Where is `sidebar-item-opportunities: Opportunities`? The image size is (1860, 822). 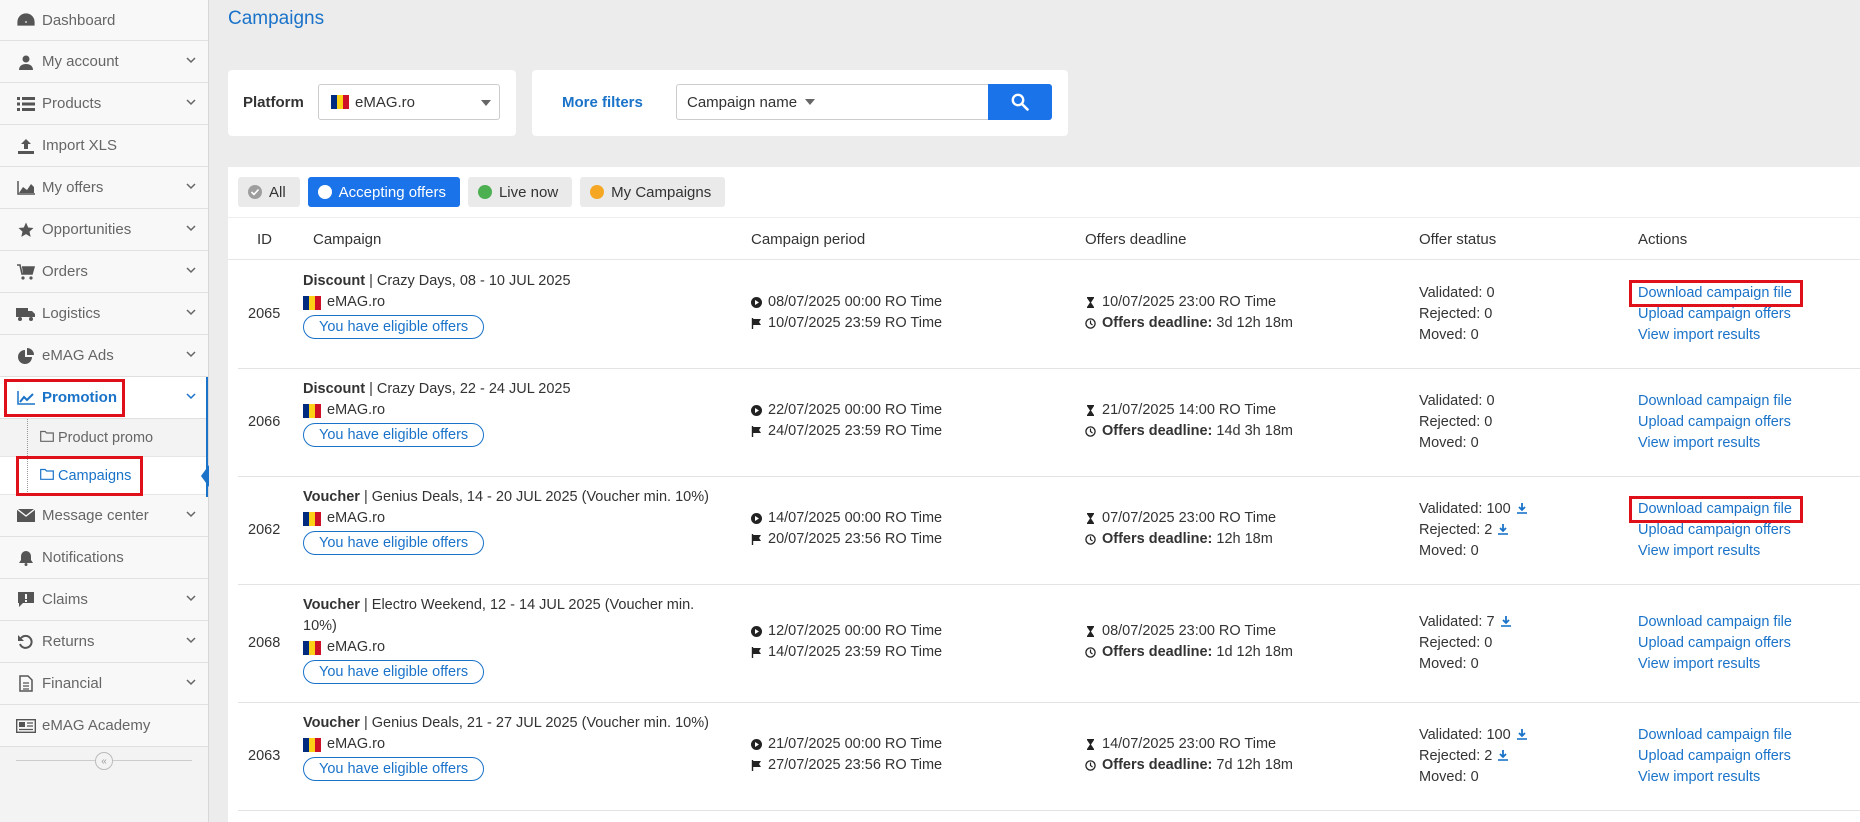 sidebar-item-opportunities: Opportunities is located at coordinates (104, 230).